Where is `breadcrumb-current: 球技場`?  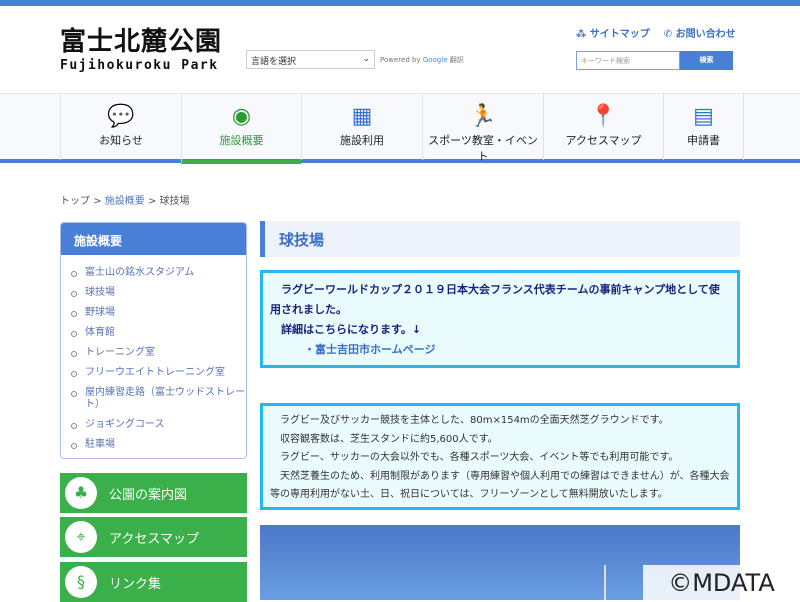 breadcrumb-current: 球技場 is located at coordinates (174, 201).